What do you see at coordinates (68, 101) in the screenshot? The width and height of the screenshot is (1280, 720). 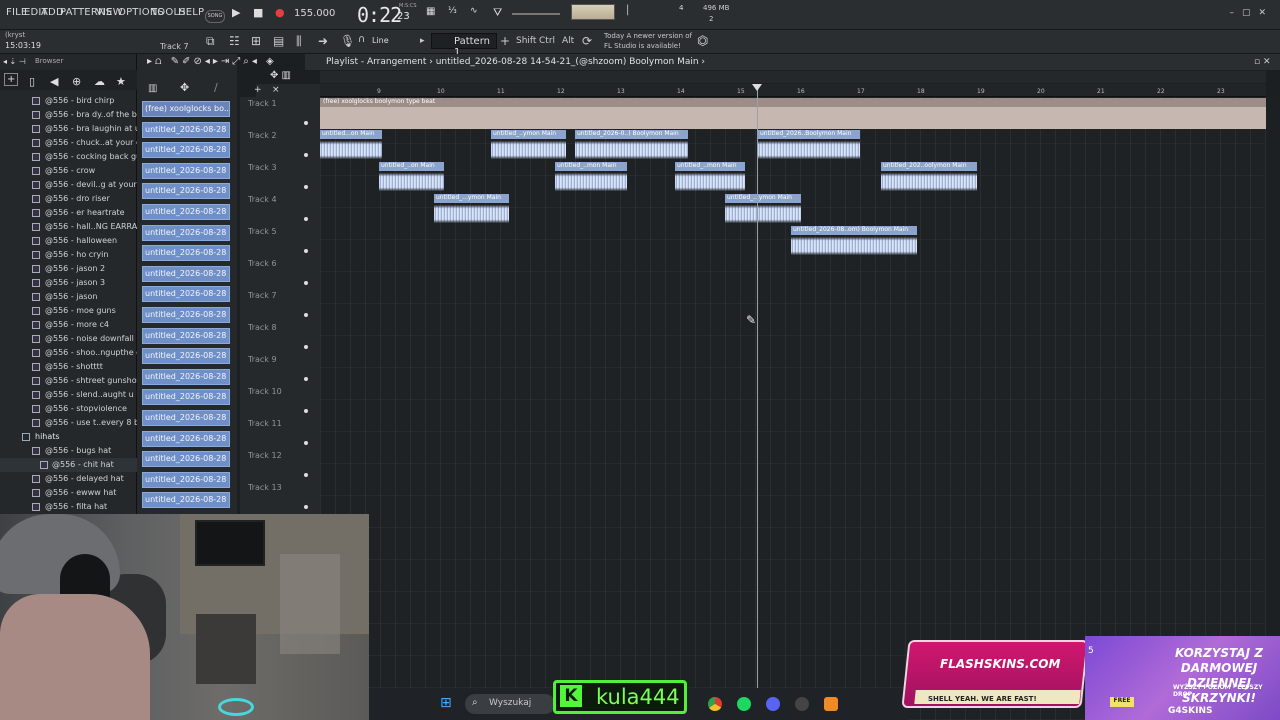 I see `browser-file-item: @556 - bird chirp` at bounding box center [68, 101].